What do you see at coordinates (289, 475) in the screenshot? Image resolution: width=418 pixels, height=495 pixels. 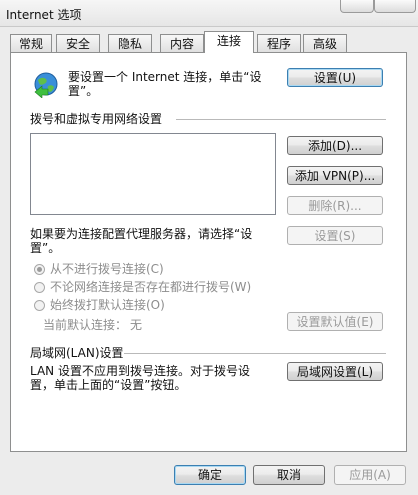 I see `cancel-button: 取消` at bounding box center [289, 475].